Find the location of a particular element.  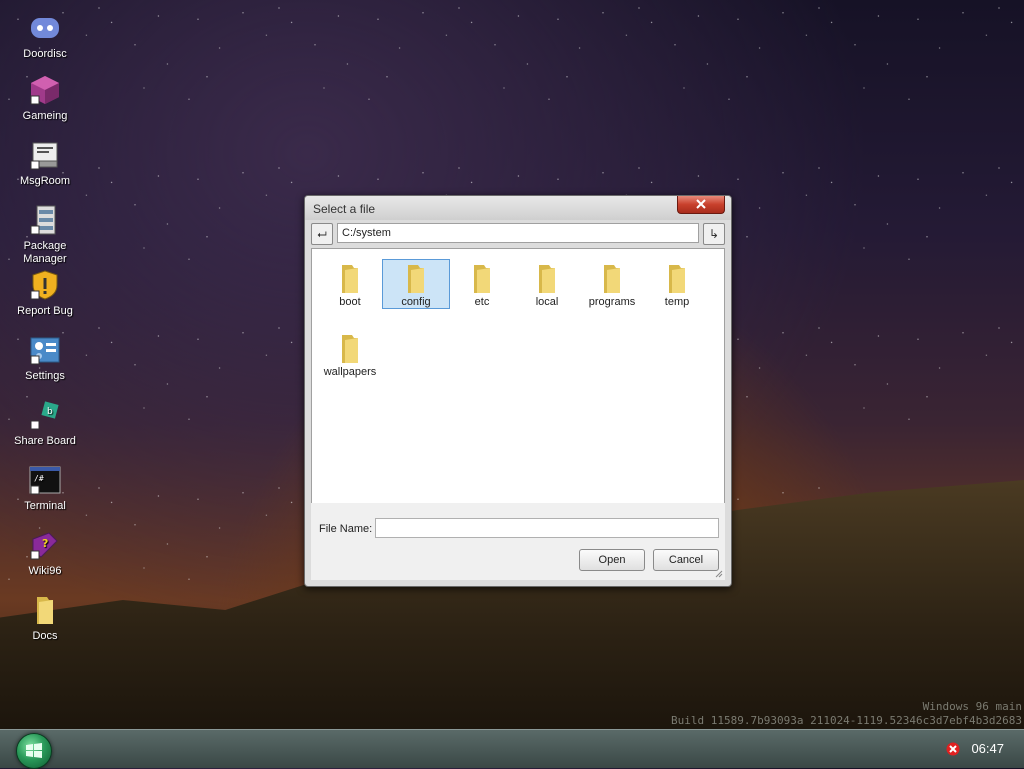

close-button is located at coordinates (701, 205).